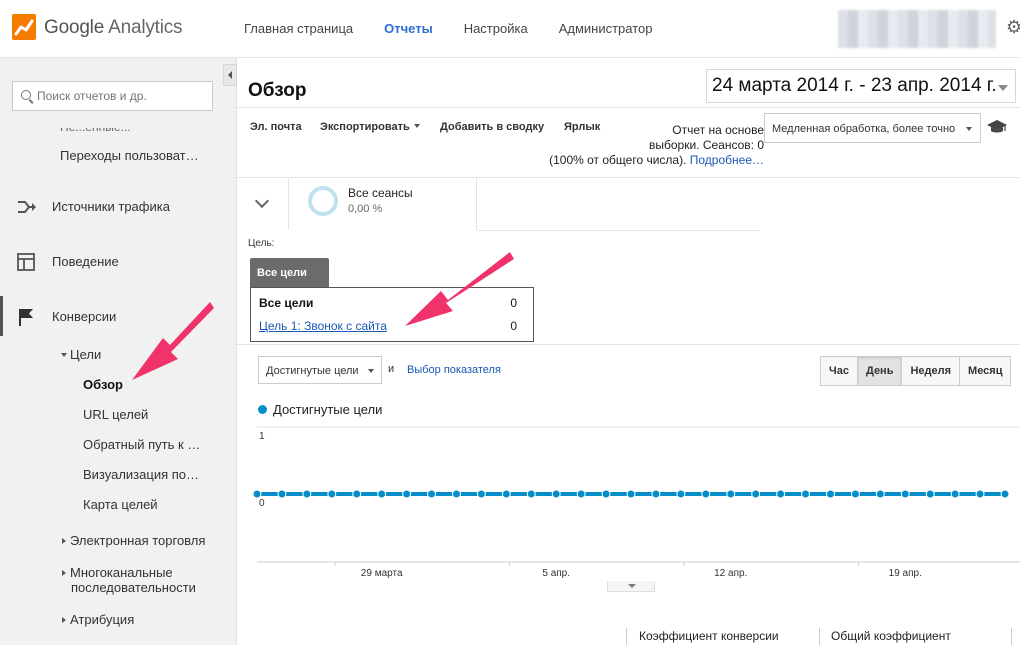  Describe the element at coordinates (26, 317) in the screenshot. I see `flag-icon` at that location.